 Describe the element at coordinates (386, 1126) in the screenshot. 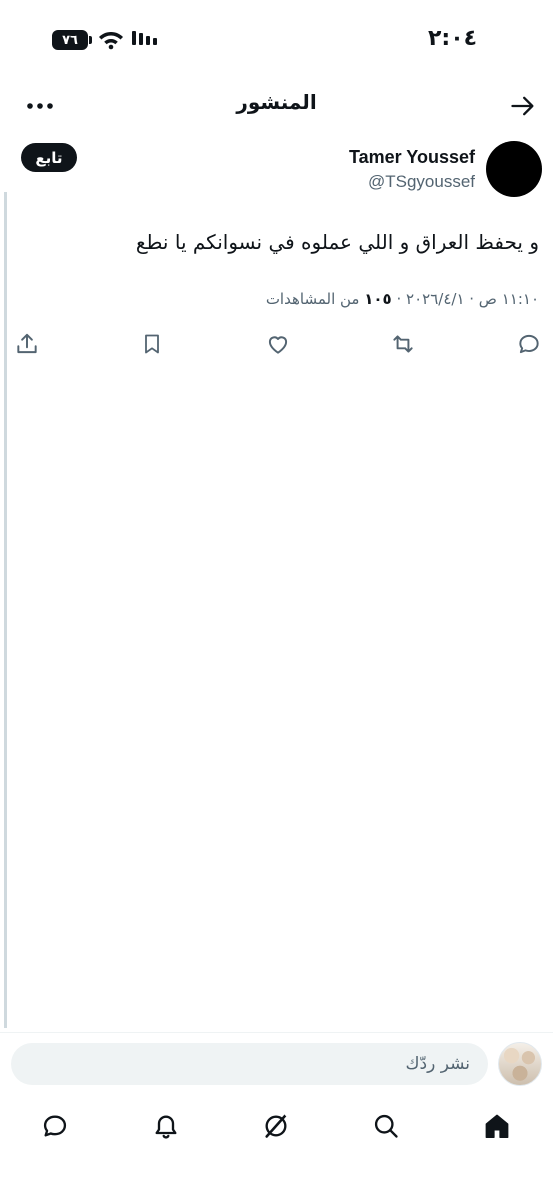

I see `search-icon` at that location.